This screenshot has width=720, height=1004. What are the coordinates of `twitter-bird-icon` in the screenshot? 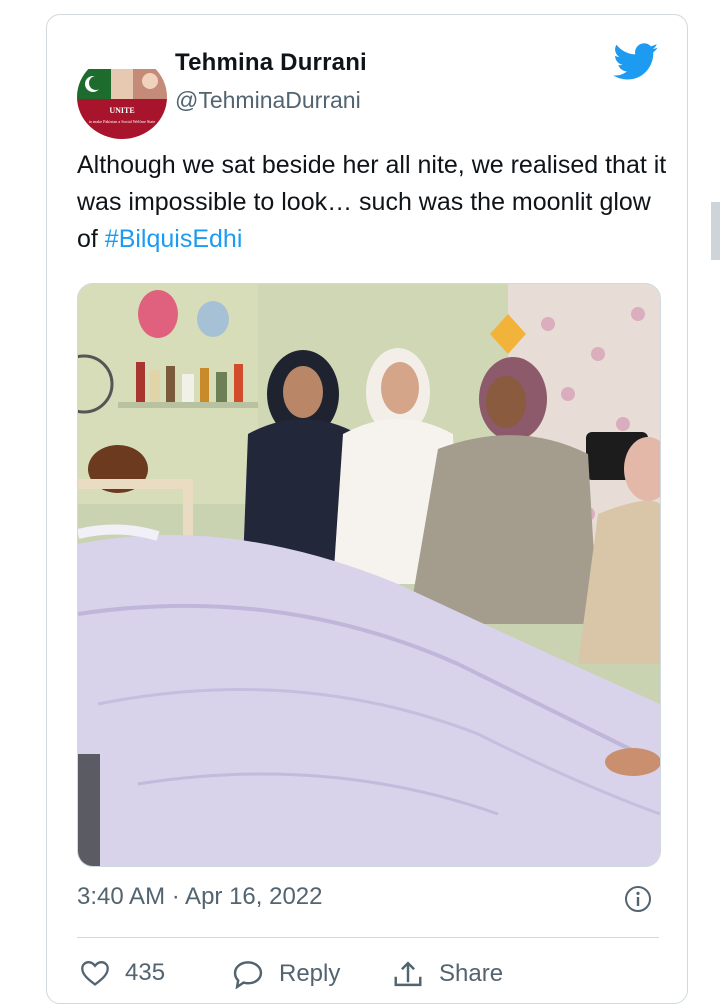 It's located at (636, 62).